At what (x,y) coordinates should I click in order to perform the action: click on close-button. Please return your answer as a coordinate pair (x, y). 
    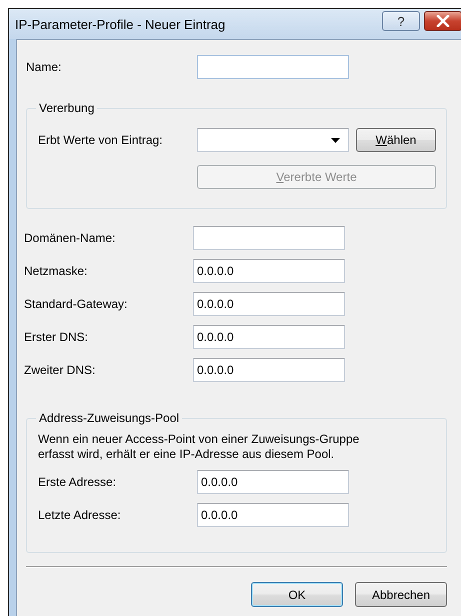
    Looking at the image, I should click on (442, 21).